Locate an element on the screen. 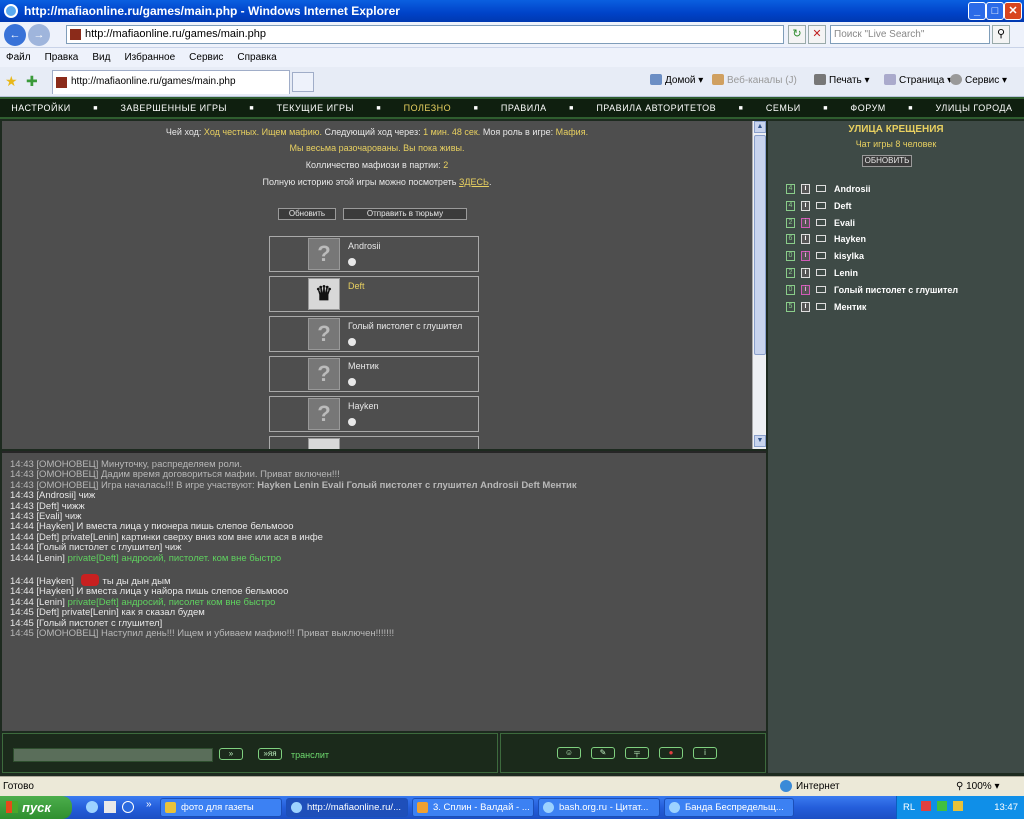 The height and width of the screenshot is (819, 1024). tools-button: Сервис ▾ is located at coordinates (978, 80).